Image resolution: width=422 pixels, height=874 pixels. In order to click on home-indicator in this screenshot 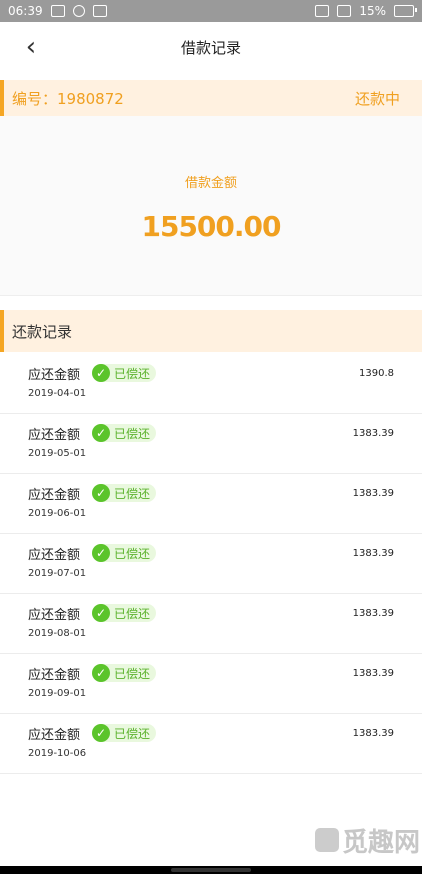, I will do `click(211, 870)`.